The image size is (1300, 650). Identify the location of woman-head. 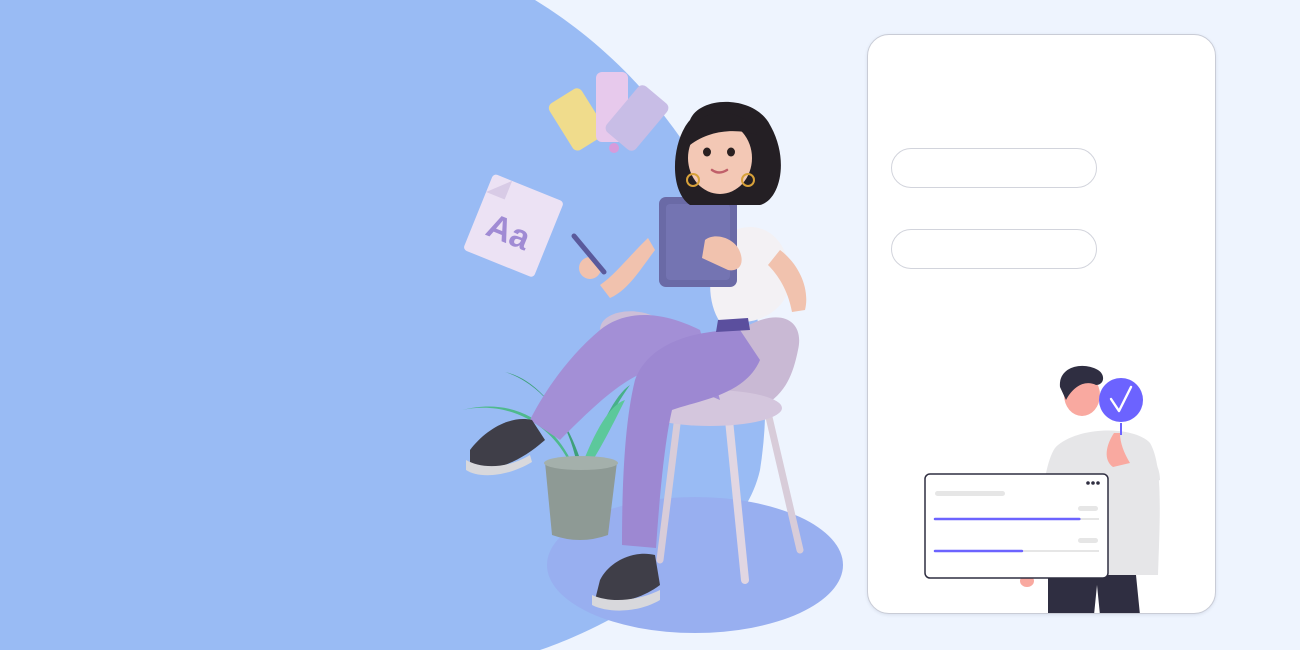
(727, 153).